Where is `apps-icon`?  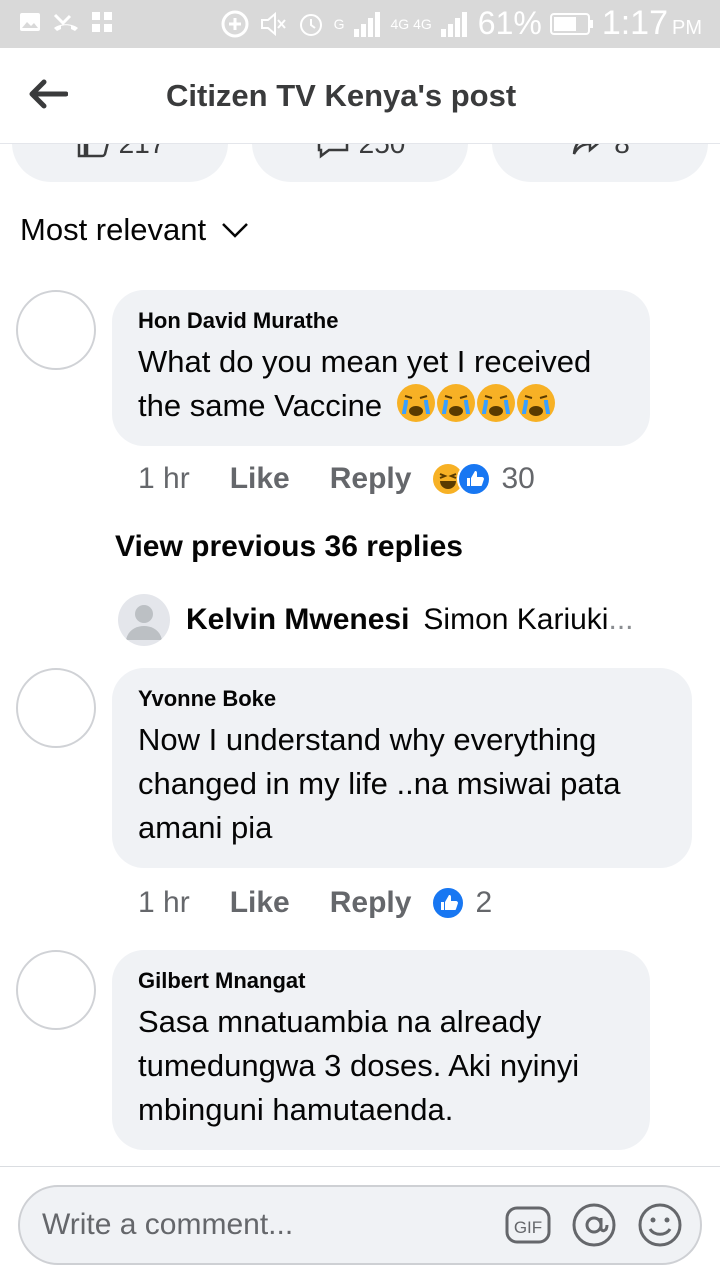
apps-icon is located at coordinates (102, 22).